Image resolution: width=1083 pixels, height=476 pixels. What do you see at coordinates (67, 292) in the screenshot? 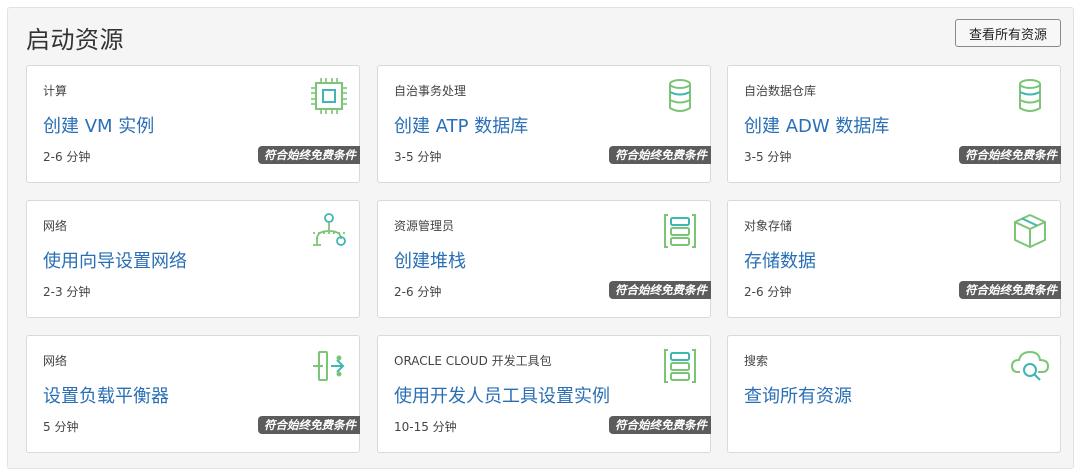
I see `card-duration: 2-3 分钟` at bounding box center [67, 292].